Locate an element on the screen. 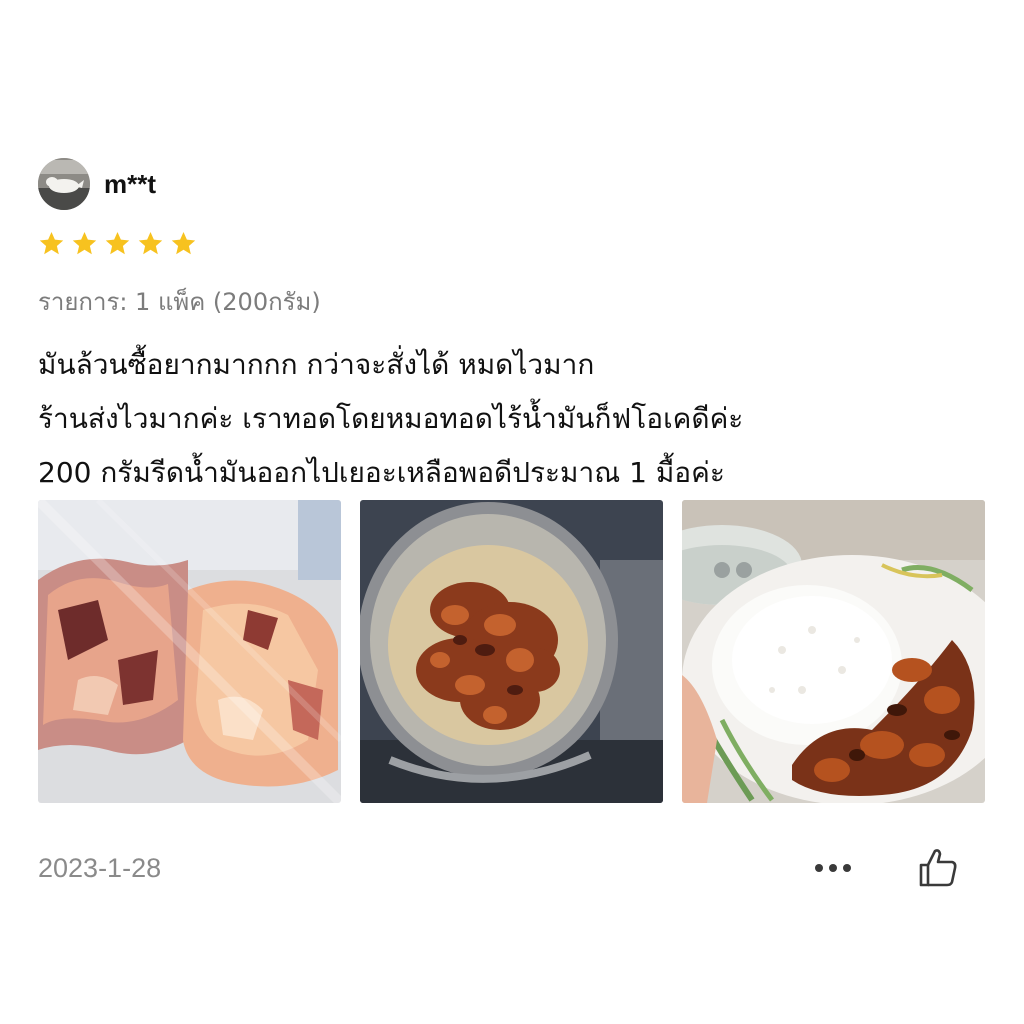 The height and width of the screenshot is (1024, 1024). more-dots-icon is located at coordinates (833, 868).